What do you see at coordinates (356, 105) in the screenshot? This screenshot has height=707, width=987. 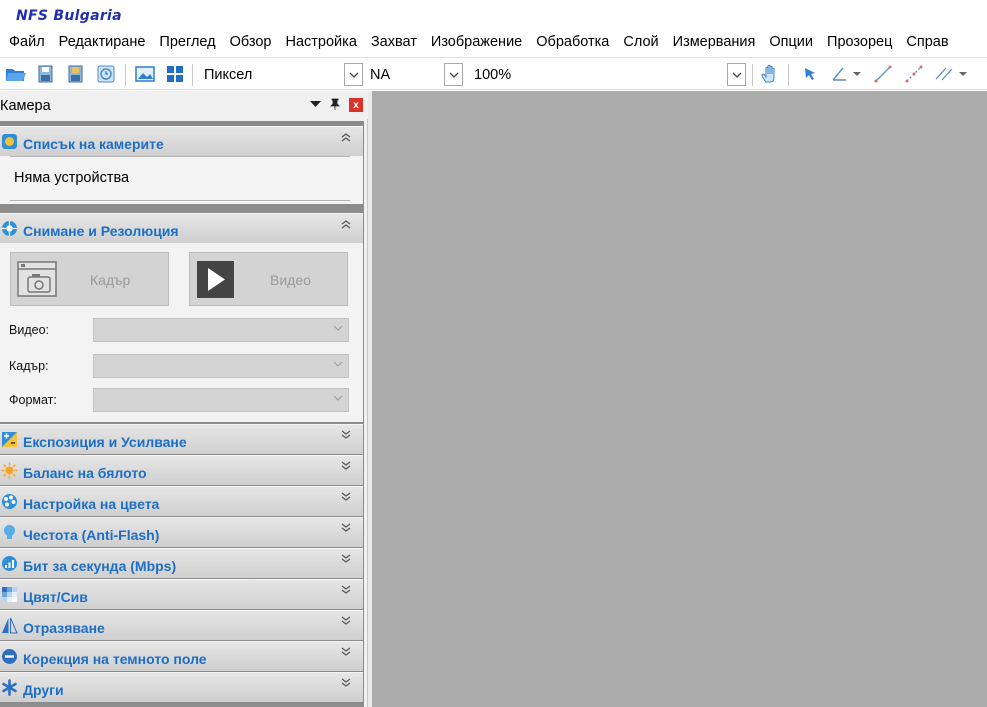 I see `close-icon: x` at bounding box center [356, 105].